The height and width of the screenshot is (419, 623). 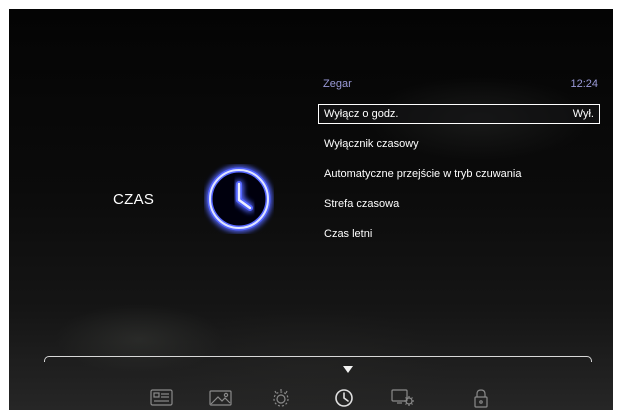 What do you see at coordinates (459, 204) in the screenshot?
I see `menu-item-time-zone: Strefa czasowa` at bounding box center [459, 204].